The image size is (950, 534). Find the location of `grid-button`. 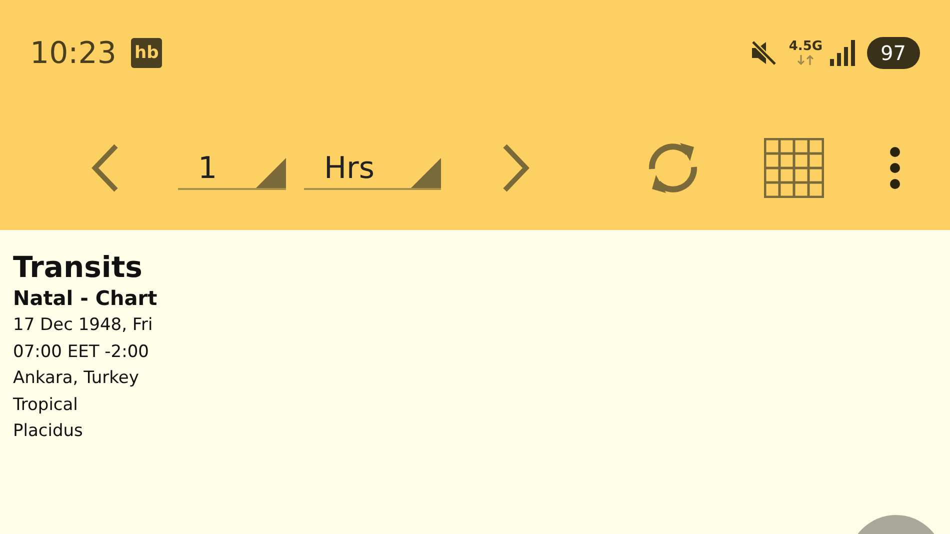

grid-button is located at coordinates (794, 168).